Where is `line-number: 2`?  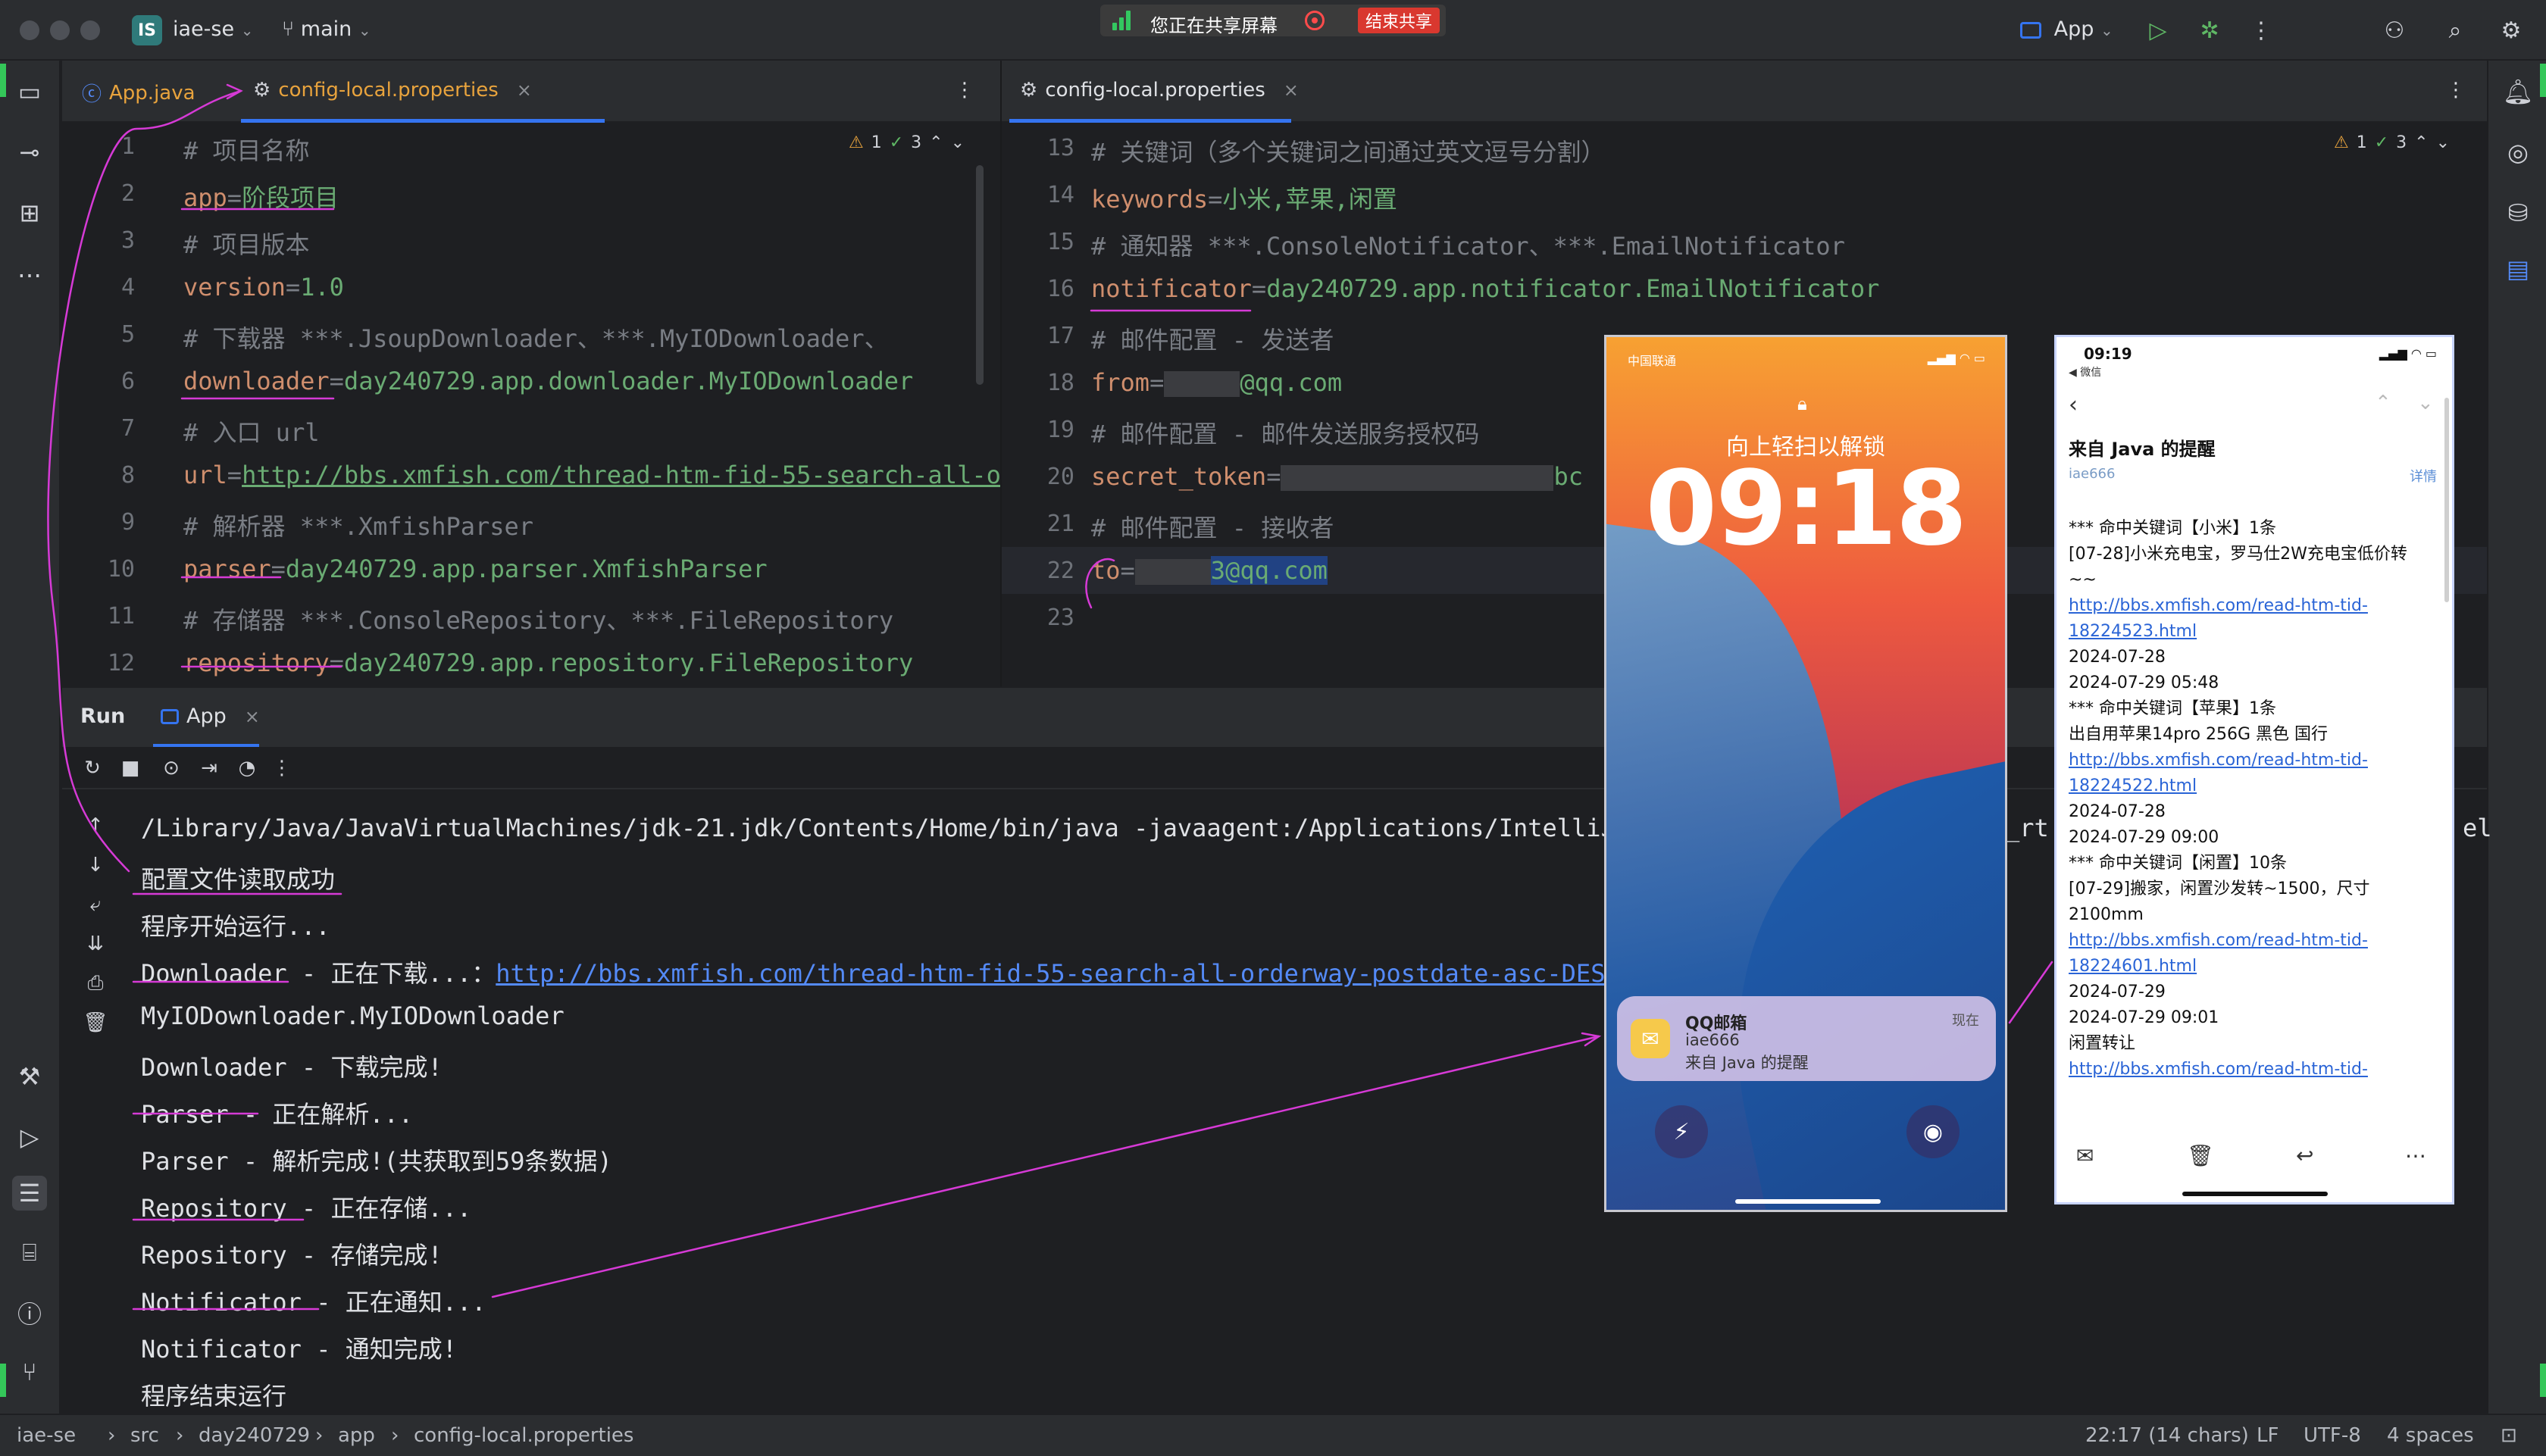
line-number: 2 is located at coordinates (106, 193).